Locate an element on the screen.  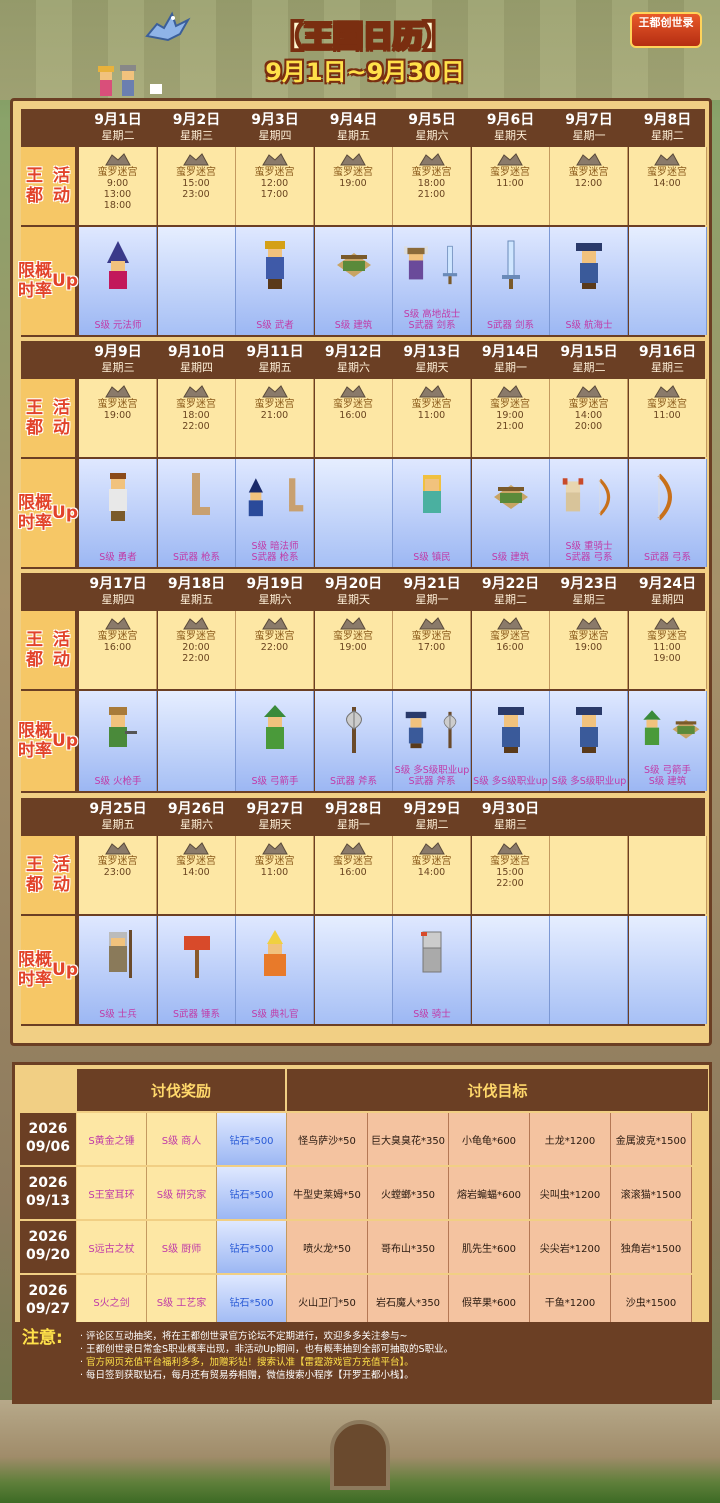
day-weekday: 星期六 is located at coordinates (432, 135).